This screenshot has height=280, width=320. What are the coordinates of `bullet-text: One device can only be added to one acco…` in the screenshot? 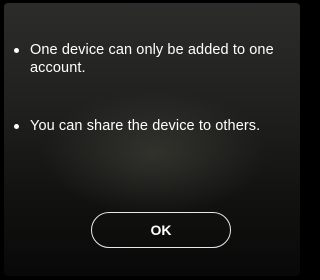 It's located at (152, 59).